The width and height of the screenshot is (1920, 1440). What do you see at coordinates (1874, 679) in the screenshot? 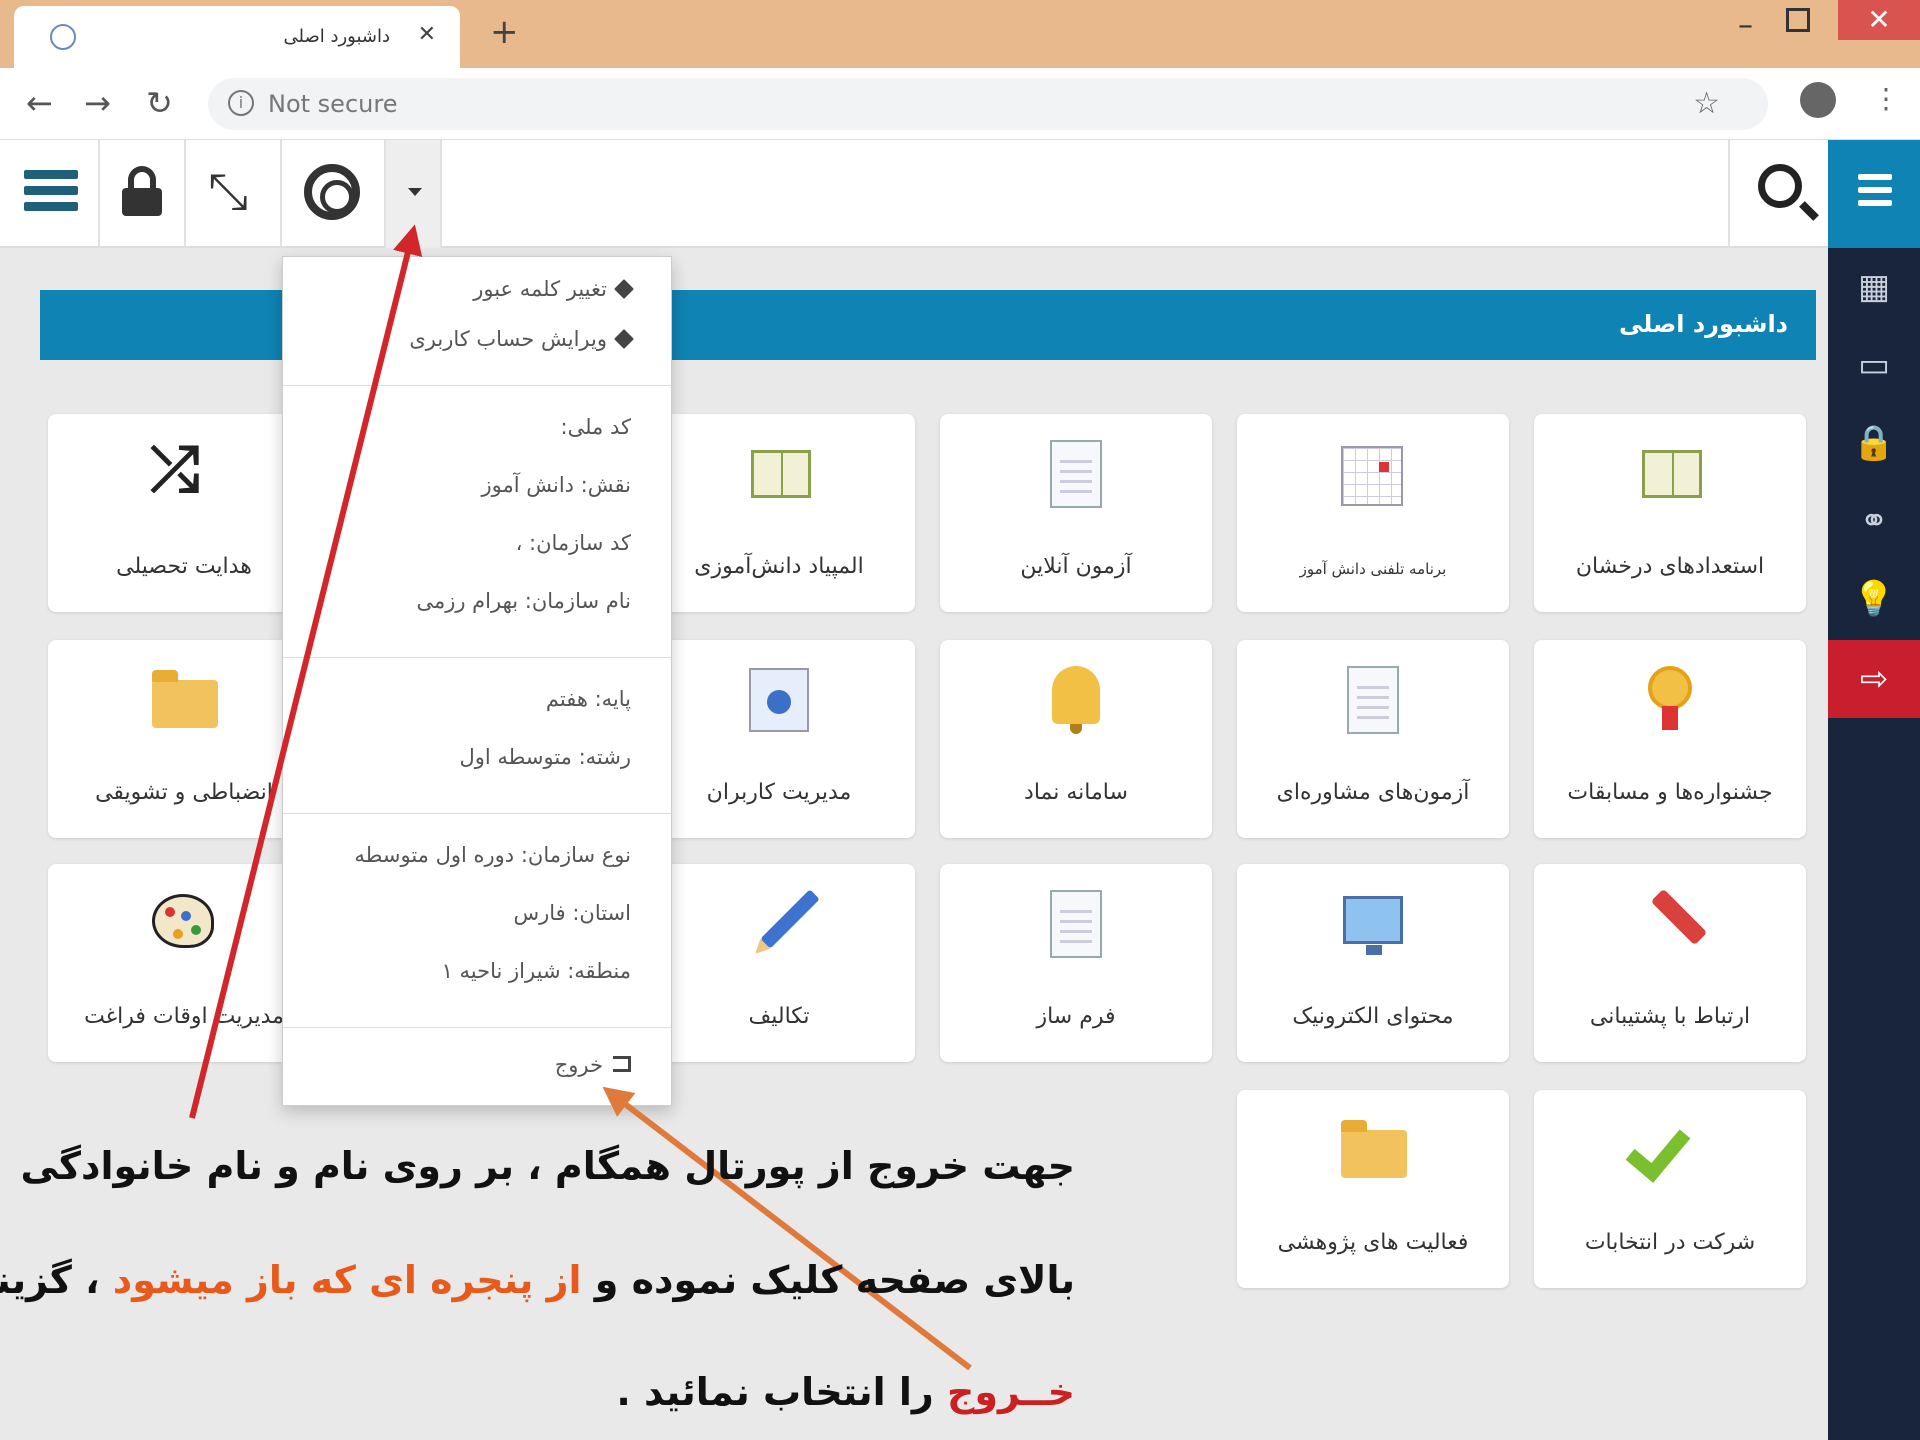
I see `logout-icon: ⇨` at bounding box center [1874, 679].